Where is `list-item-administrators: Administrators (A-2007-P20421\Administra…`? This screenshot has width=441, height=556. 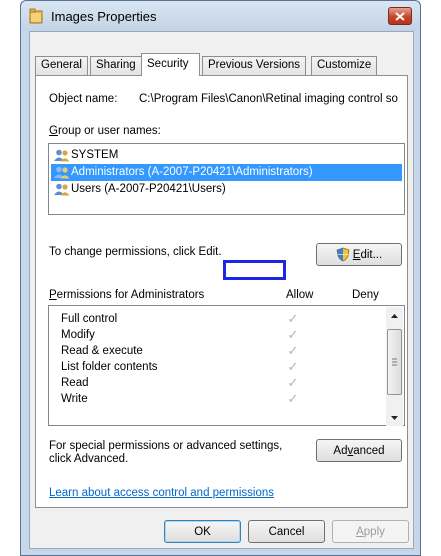 list-item-administrators: Administrators (A-2007-P20421\Administra… is located at coordinates (226, 172).